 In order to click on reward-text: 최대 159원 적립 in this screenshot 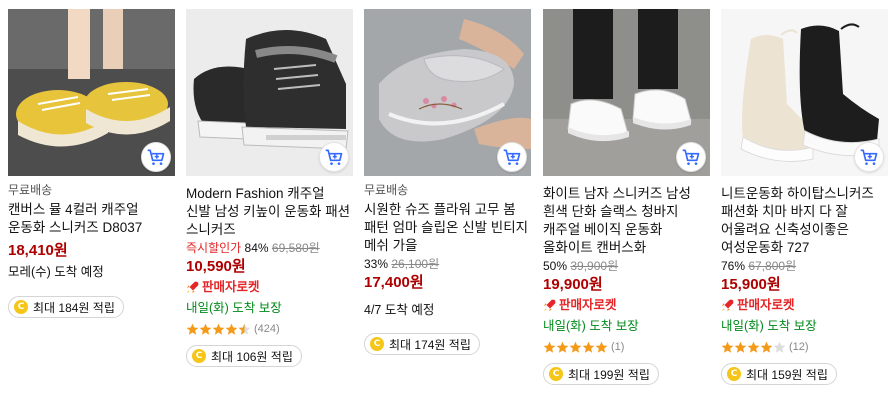, I will do `click(787, 374)`.